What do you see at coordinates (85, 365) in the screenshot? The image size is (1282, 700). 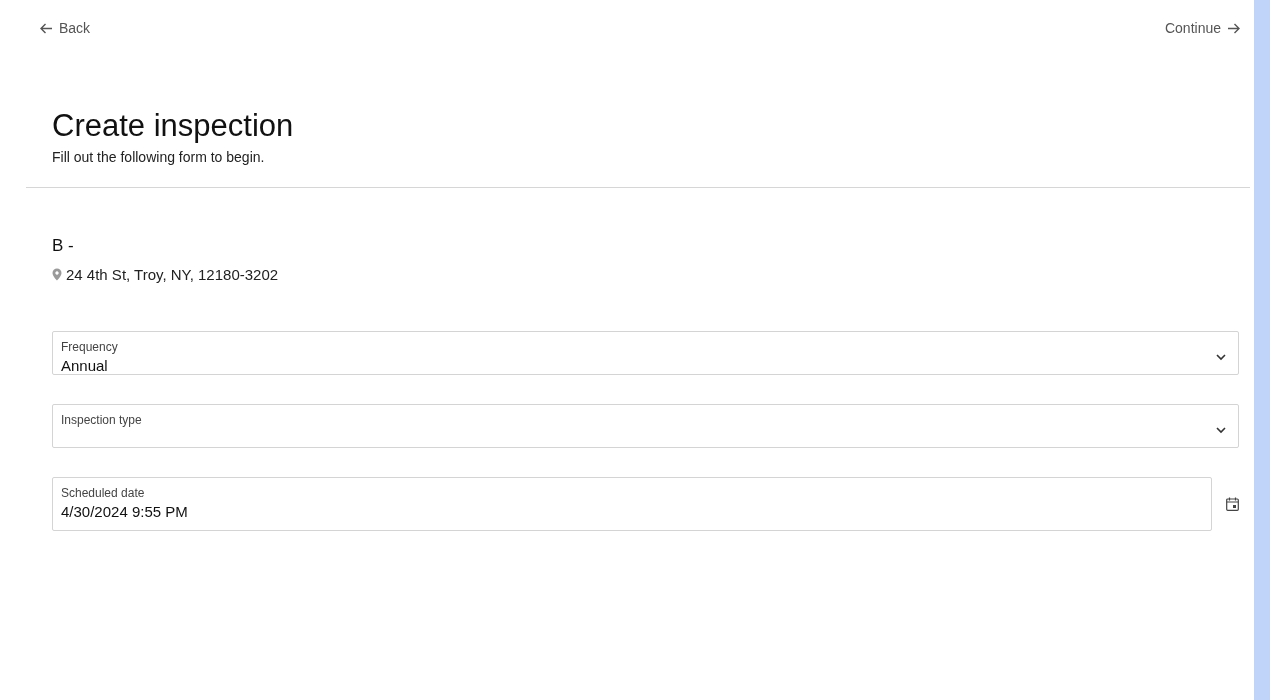 I see `field-value: Annual` at bounding box center [85, 365].